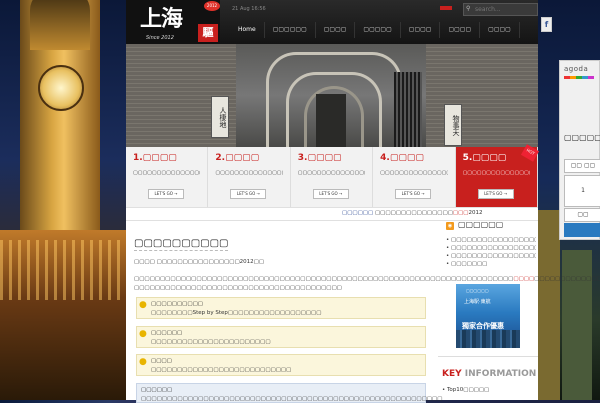 The height and width of the screenshot is (403, 600). Describe the element at coordinates (177, 304) in the screenshot. I see `tip-title: ▢▢▢▢▢▢▢▢▢▢` at that location.